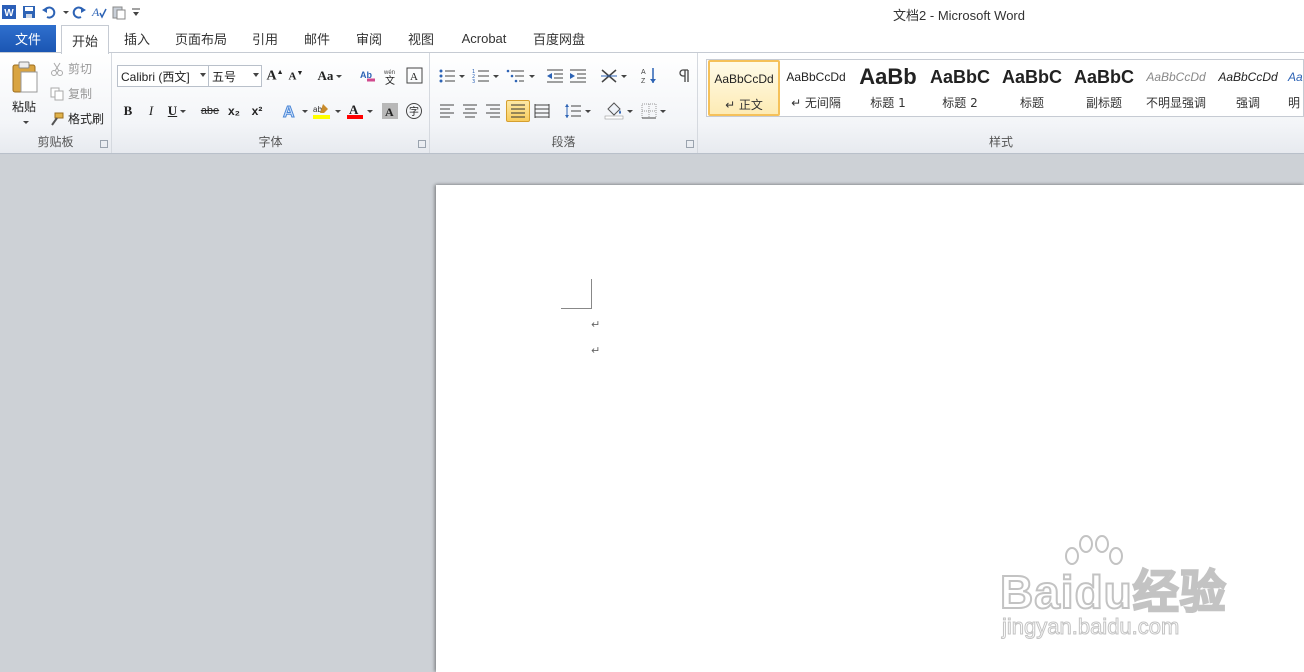  I want to click on shading-button, so click(618, 111).